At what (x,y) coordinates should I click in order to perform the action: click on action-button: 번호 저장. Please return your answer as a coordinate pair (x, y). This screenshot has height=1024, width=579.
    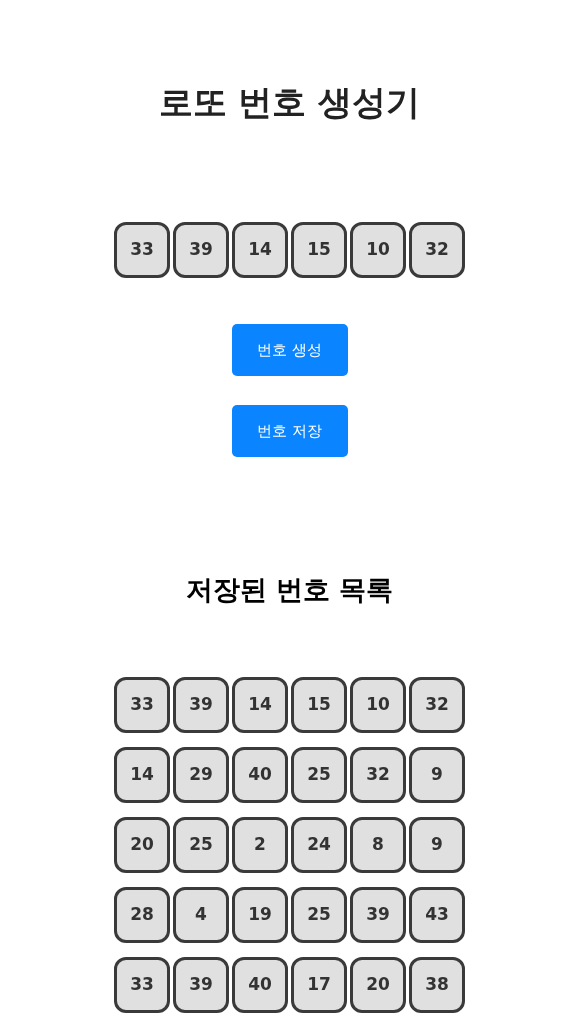
    Looking at the image, I should click on (289, 431).